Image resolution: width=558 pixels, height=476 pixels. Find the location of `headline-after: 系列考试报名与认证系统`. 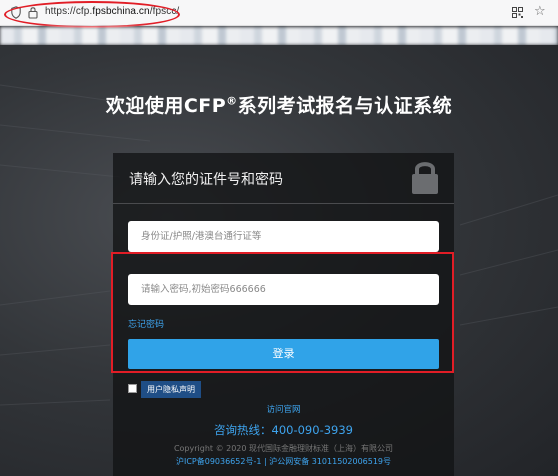

headline-after: 系列考试报名与认证系统 is located at coordinates (345, 106).